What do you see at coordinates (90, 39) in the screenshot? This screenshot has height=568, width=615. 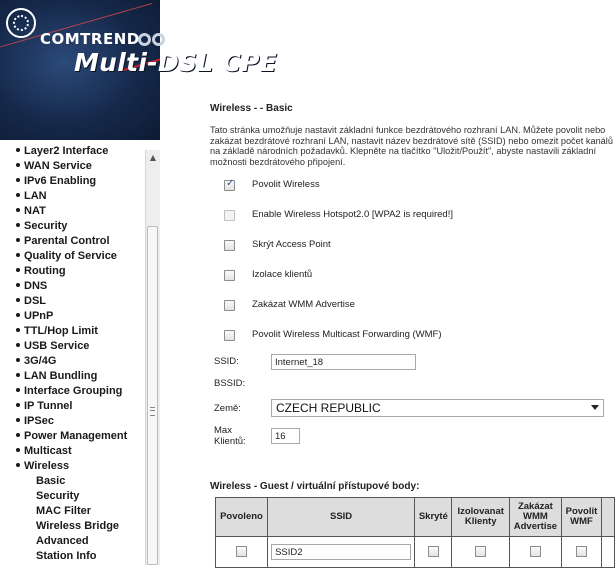 I see `logo-text: COMTREND` at bounding box center [90, 39].